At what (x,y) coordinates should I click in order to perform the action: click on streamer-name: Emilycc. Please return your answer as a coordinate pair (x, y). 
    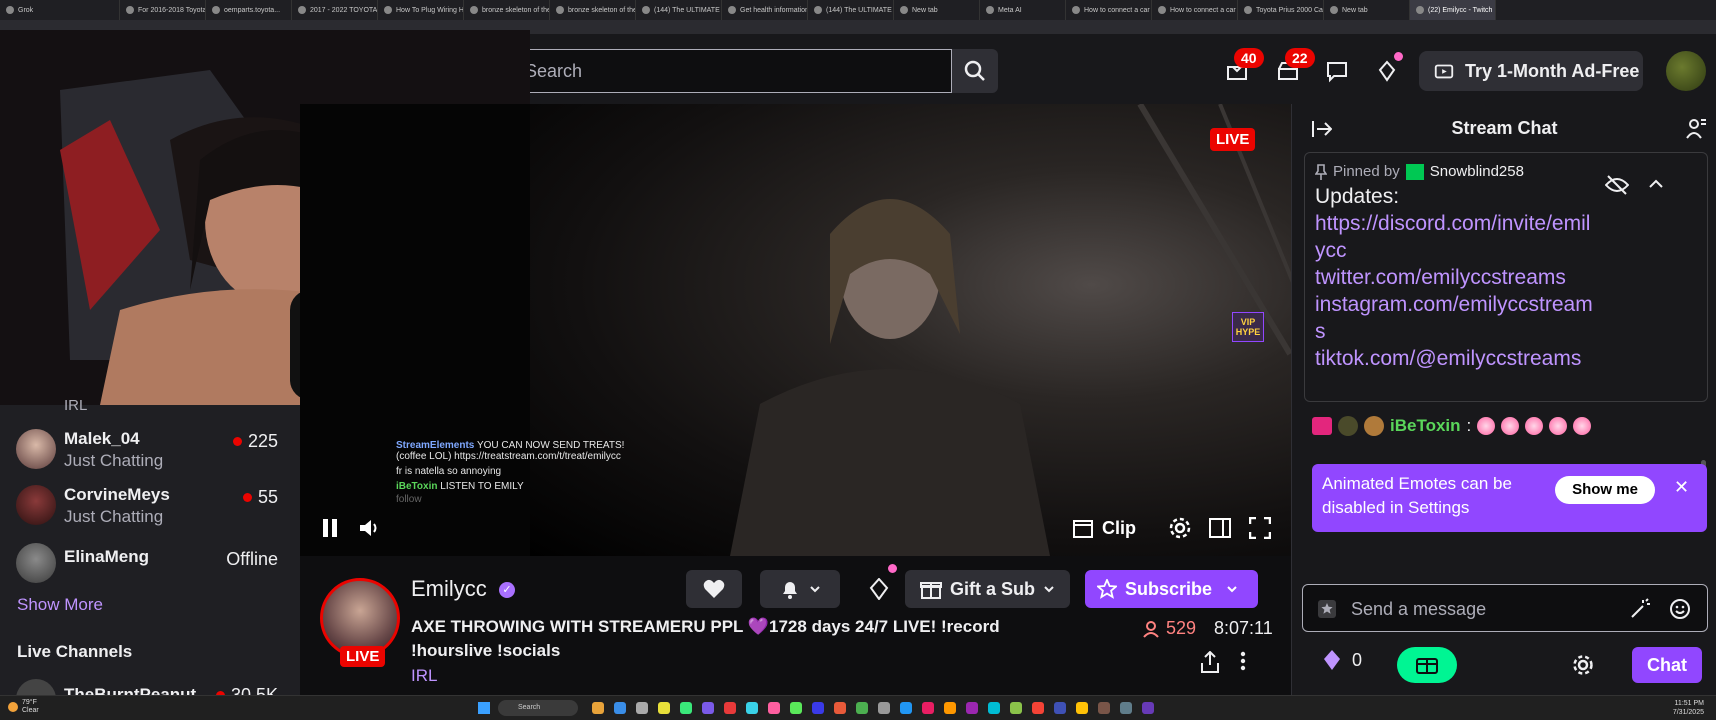
    Looking at the image, I should click on (449, 589).